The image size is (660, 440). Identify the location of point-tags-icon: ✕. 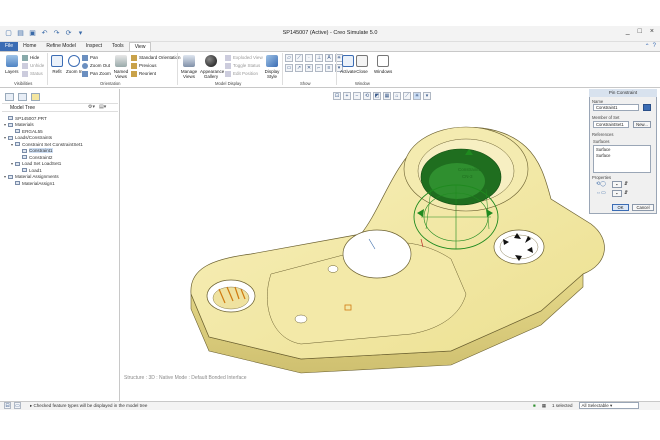
(309, 68).